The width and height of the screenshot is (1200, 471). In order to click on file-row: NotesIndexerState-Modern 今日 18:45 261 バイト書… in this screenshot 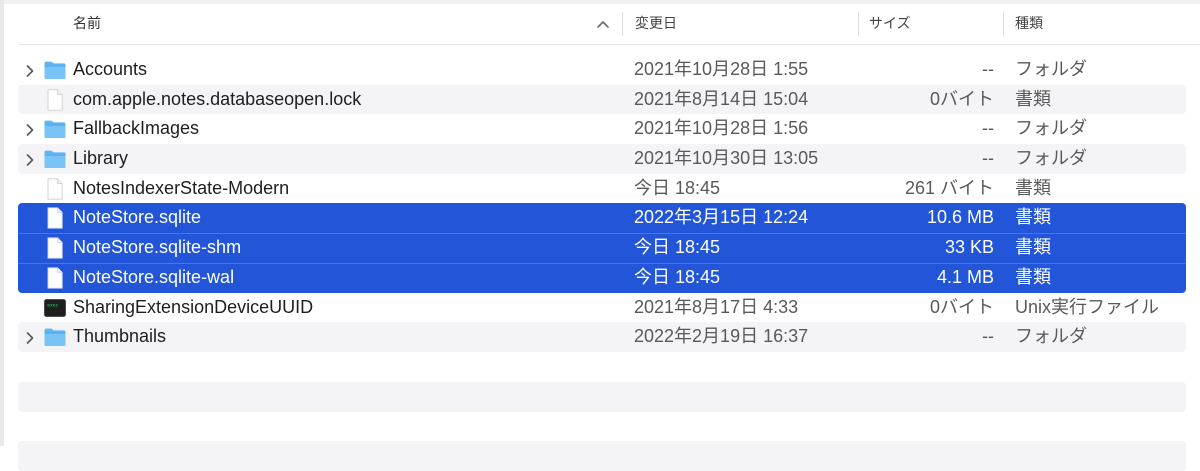, I will do `click(602, 189)`.